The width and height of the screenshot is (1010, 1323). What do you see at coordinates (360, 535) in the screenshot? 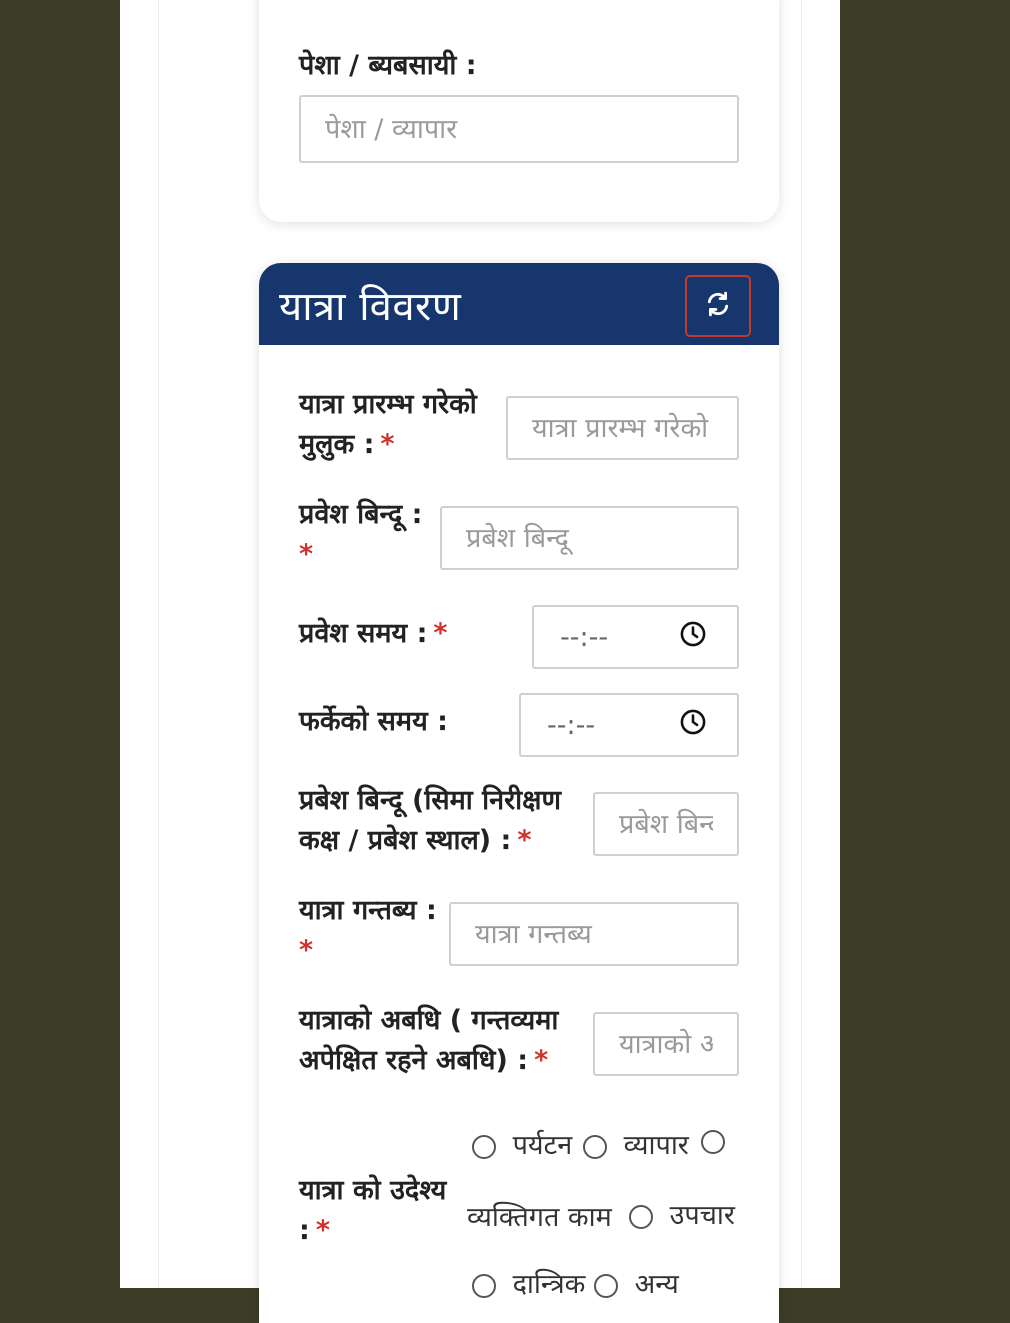
I see `entry-point-label: प्रवेश बिन्दू : *` at bounding box center [360, 535].